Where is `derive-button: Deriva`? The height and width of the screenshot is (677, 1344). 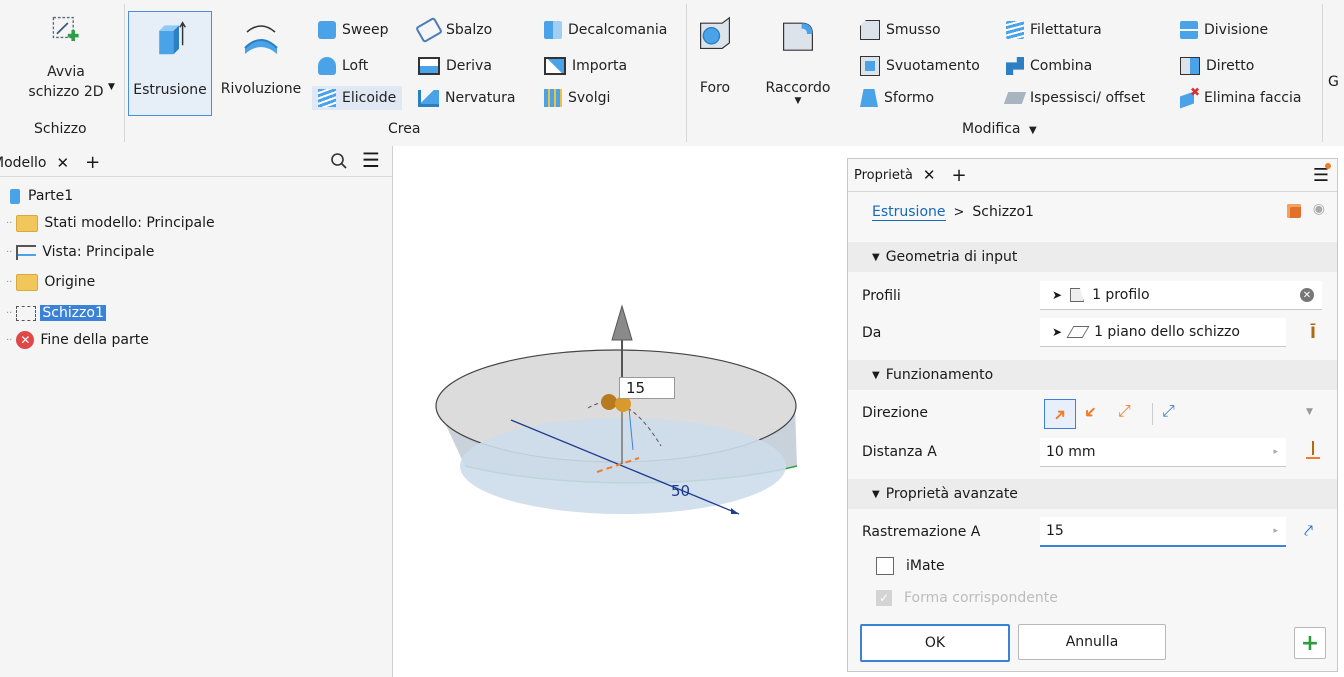 derive-button: Deriva is located at coordinates (455, 66).